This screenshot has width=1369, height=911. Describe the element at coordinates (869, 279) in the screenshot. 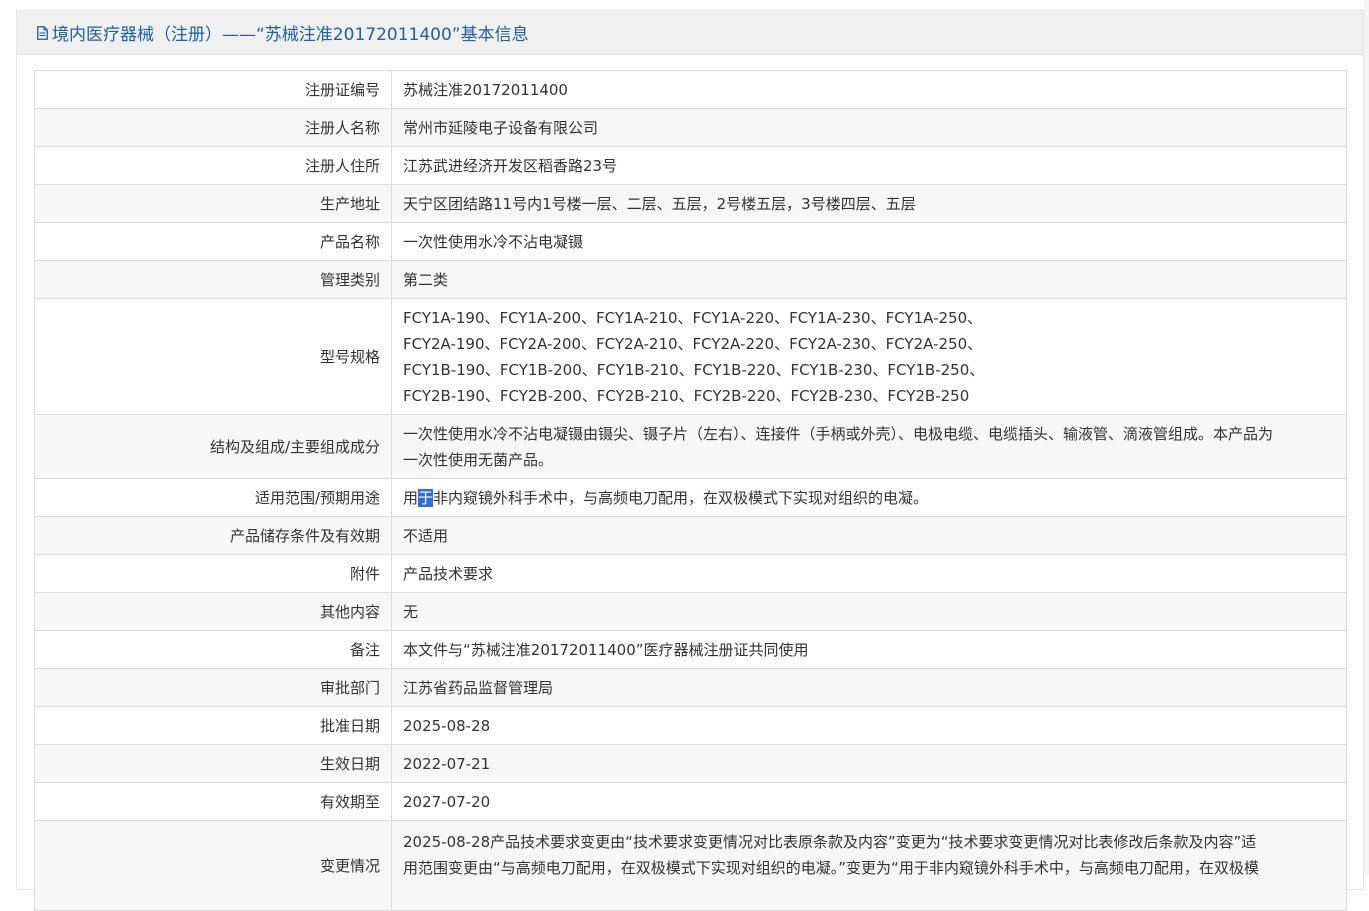

I see `row-value: 第二类` at that location.